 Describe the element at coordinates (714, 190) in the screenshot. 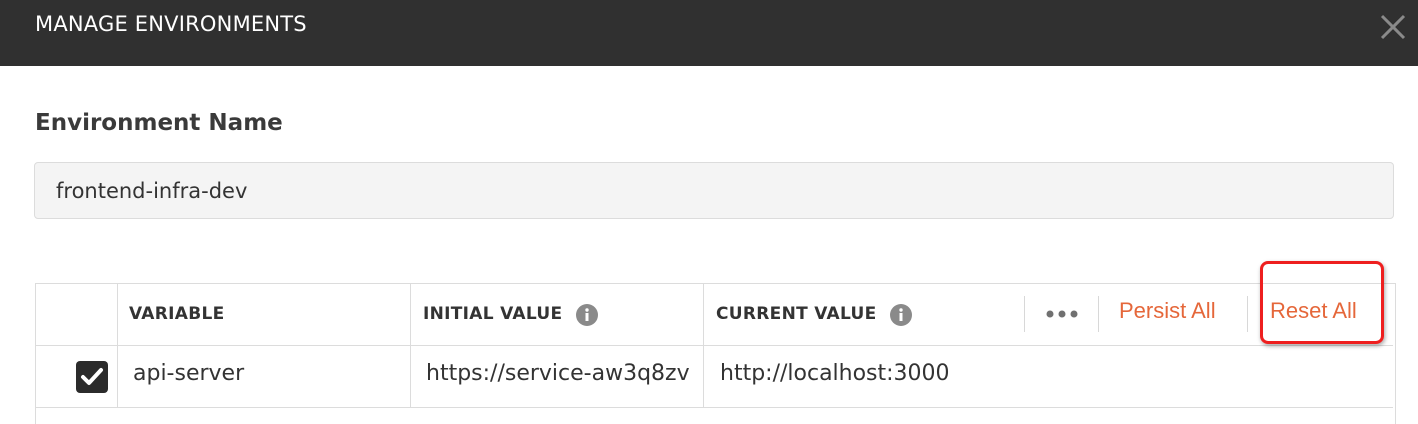

I see `environment-name-input` at that location.